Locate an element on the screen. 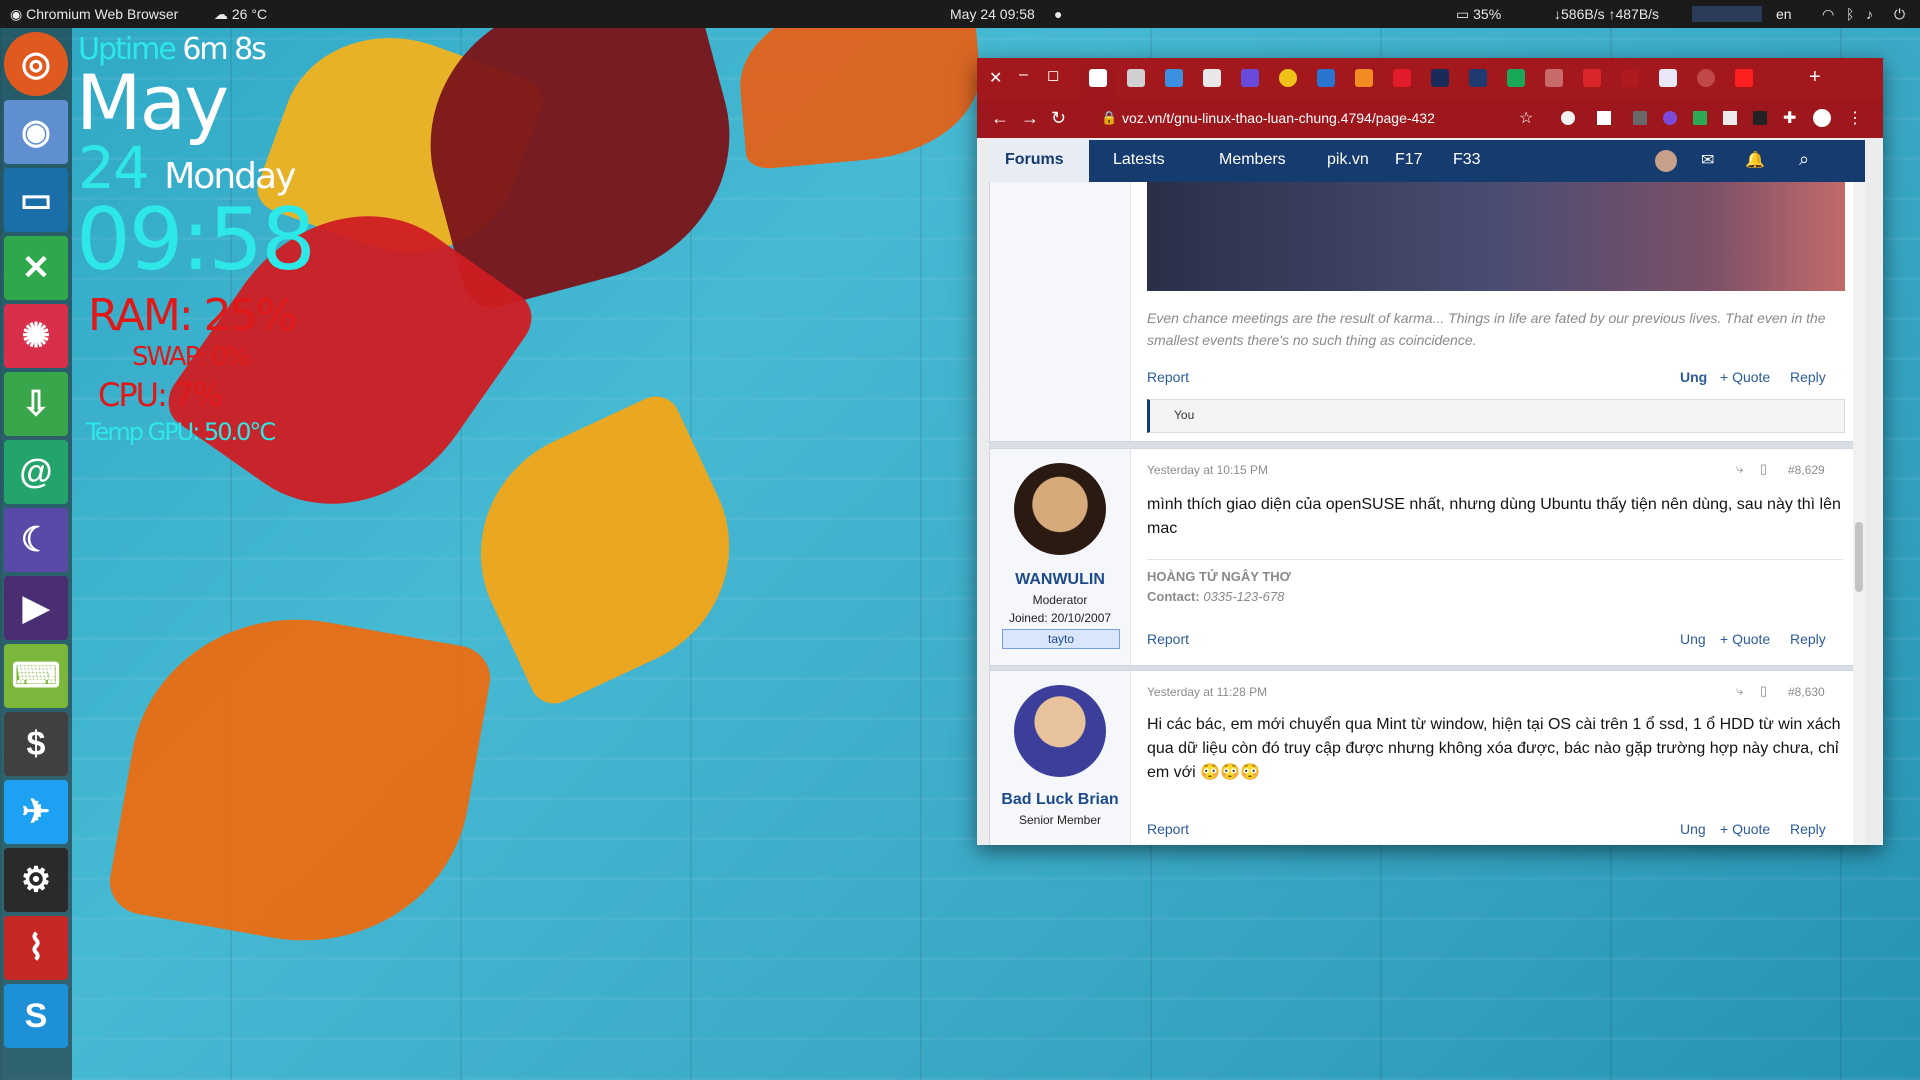 The image size is (1920, 1080). volume-icon: ♪ is located at coordinates (1869, 14).